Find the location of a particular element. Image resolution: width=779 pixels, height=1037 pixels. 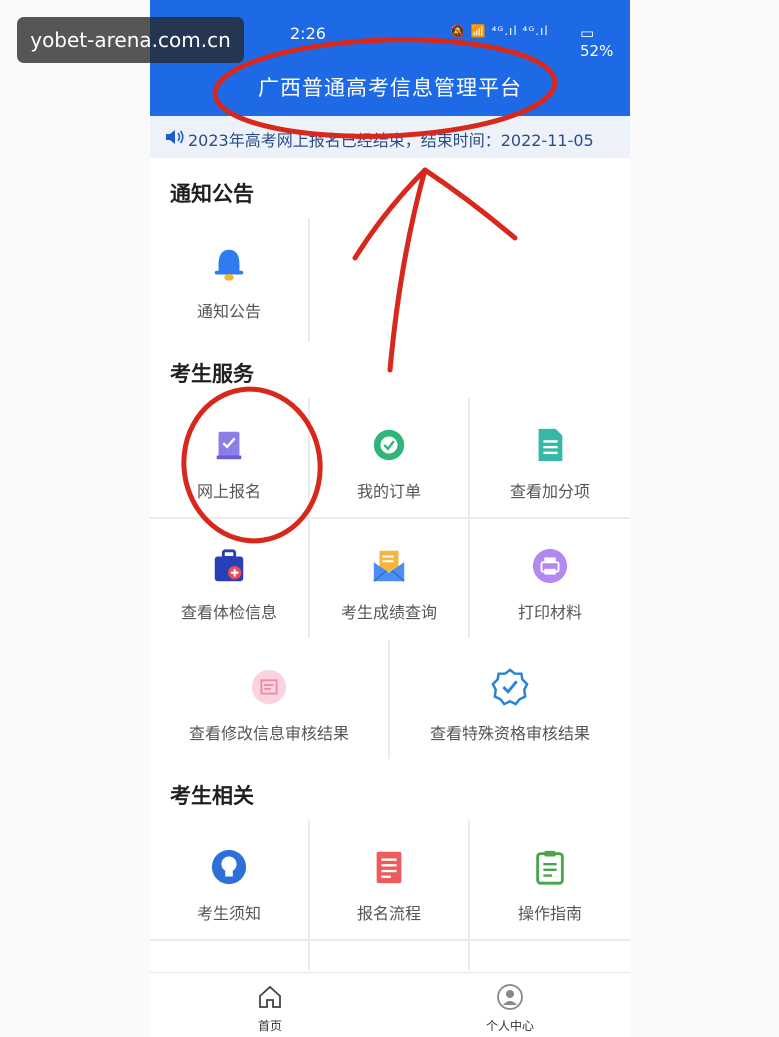

tab-label: 首页 is located at coordinates (269, 1026).